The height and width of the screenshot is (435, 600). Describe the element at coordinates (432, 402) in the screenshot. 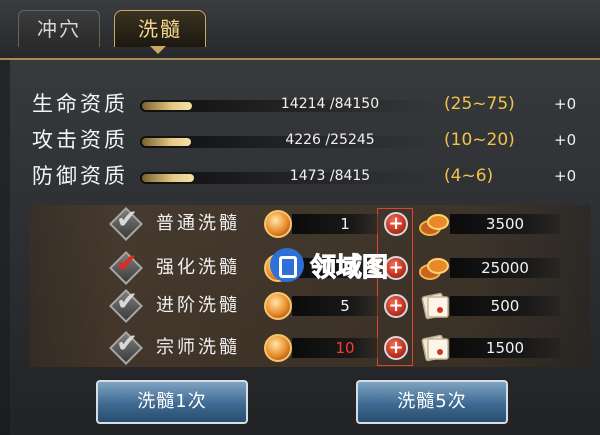

I see `wash-five-button: 洗髓5次` at that location.